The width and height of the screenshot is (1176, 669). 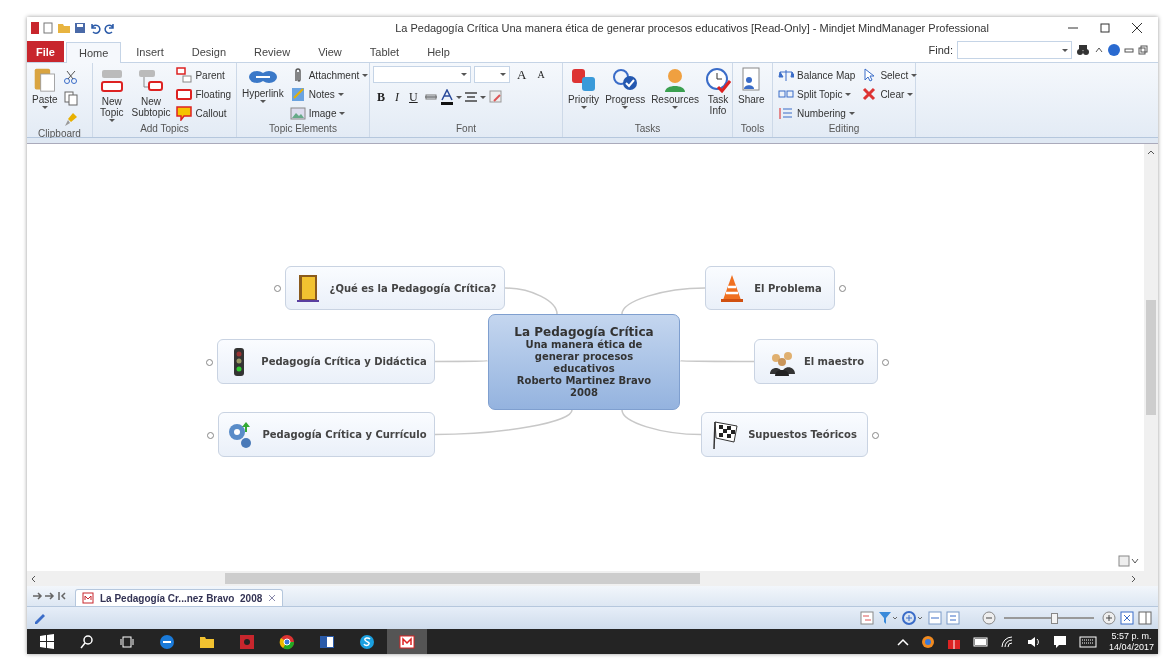 What do you see at coordinates (751, 94) in the screenshot?
I see `ribbon-button: Share` at bounding box center [751, 94].